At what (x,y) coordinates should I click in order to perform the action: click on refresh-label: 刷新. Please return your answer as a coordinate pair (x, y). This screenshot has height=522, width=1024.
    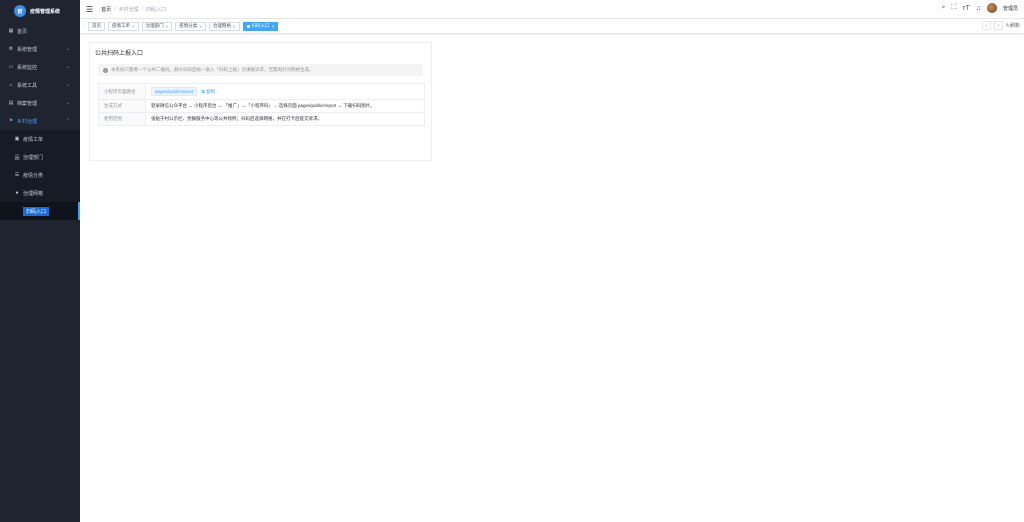
    Looking at the image, I should click on (1014, 26).